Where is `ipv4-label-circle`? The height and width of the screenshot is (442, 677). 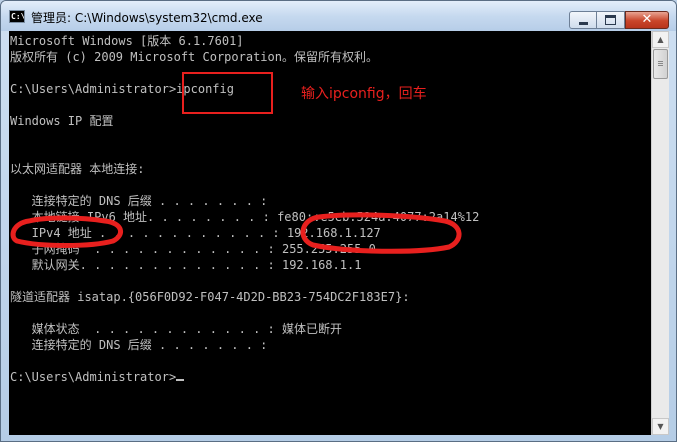
ipv4-label-circle is located at coordinates (66, 231).